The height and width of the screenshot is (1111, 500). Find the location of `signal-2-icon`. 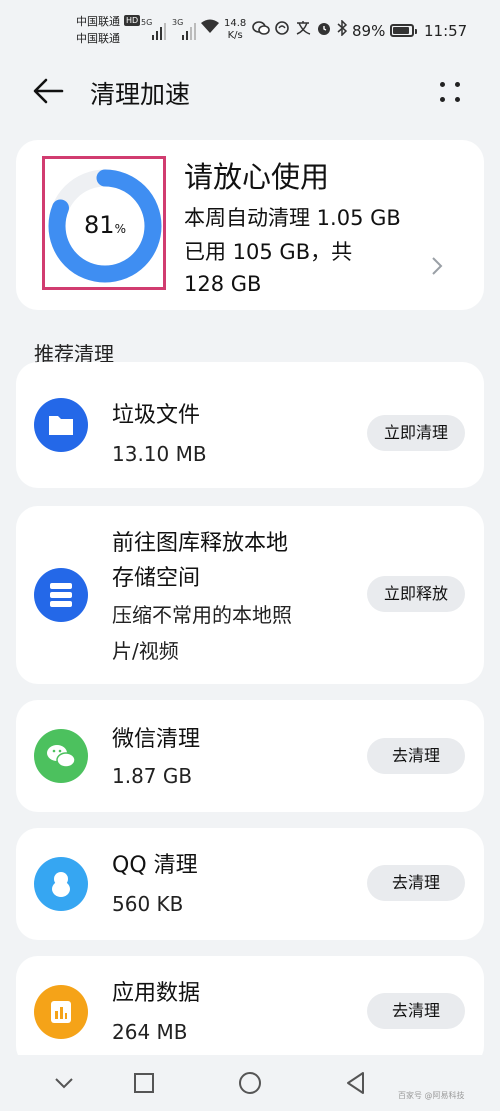

signal-2-icon is located at coordinates (189, 30).